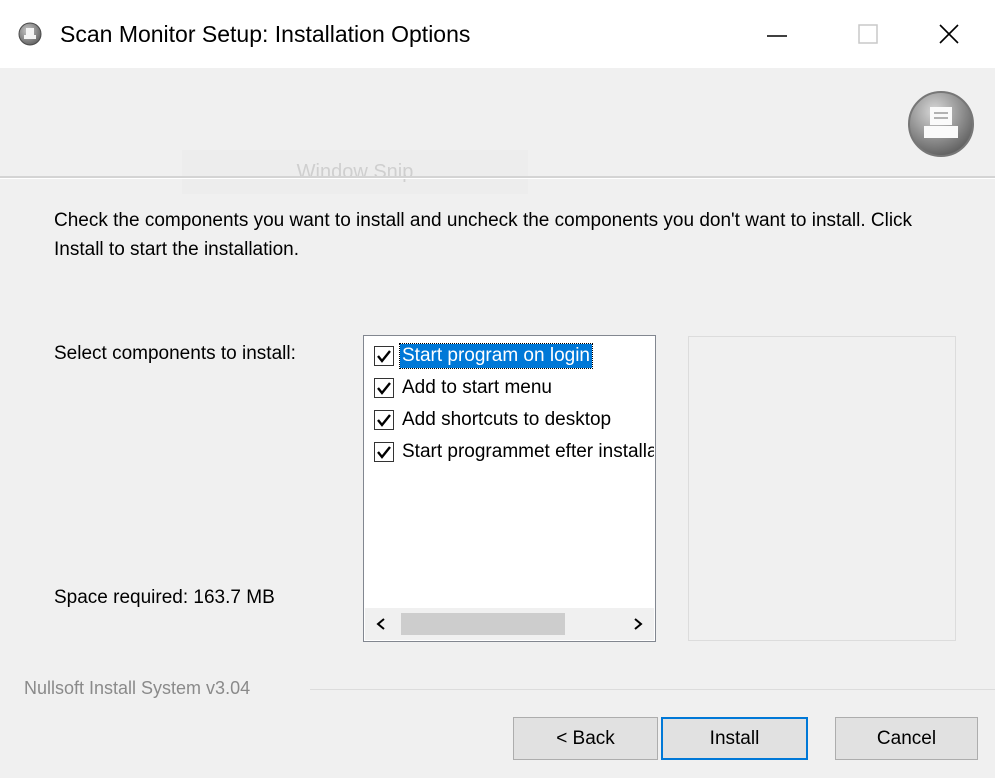 The width and height of the screenshot is (995, 778). What do you see at coordinates (822, 488) in the screenshot?
I see `description-panel` at bounding box center [822, 488].